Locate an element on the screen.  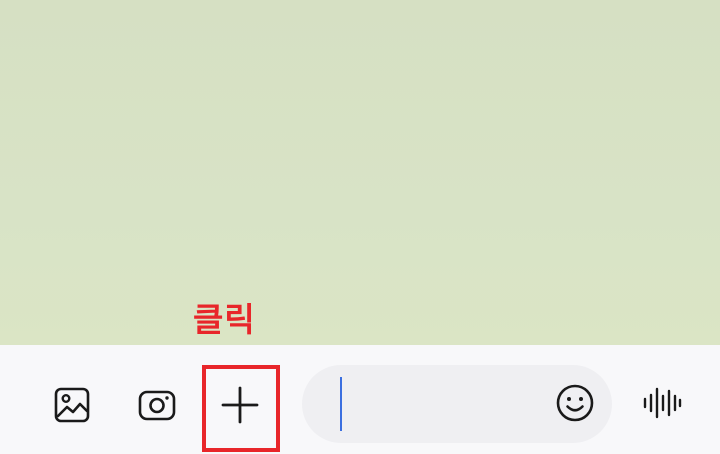
gallery-button is located at coordinates (72, 405).